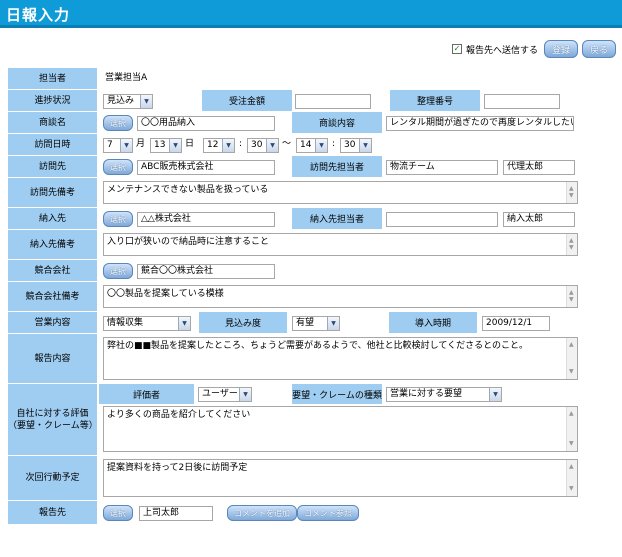 This screenshot has height=557, width=622. Describe the element at coordinates (118, 219) in the screenshot. I see `select-delivery-company-button: 選択` at that location.